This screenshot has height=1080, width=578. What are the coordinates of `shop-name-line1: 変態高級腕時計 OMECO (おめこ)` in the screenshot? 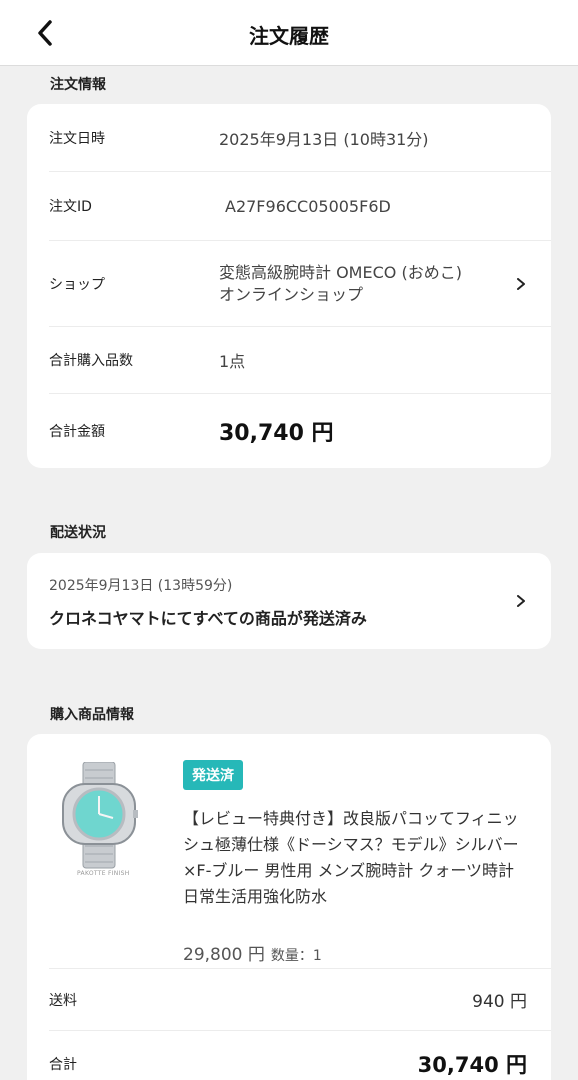 It's located at (340, 272).